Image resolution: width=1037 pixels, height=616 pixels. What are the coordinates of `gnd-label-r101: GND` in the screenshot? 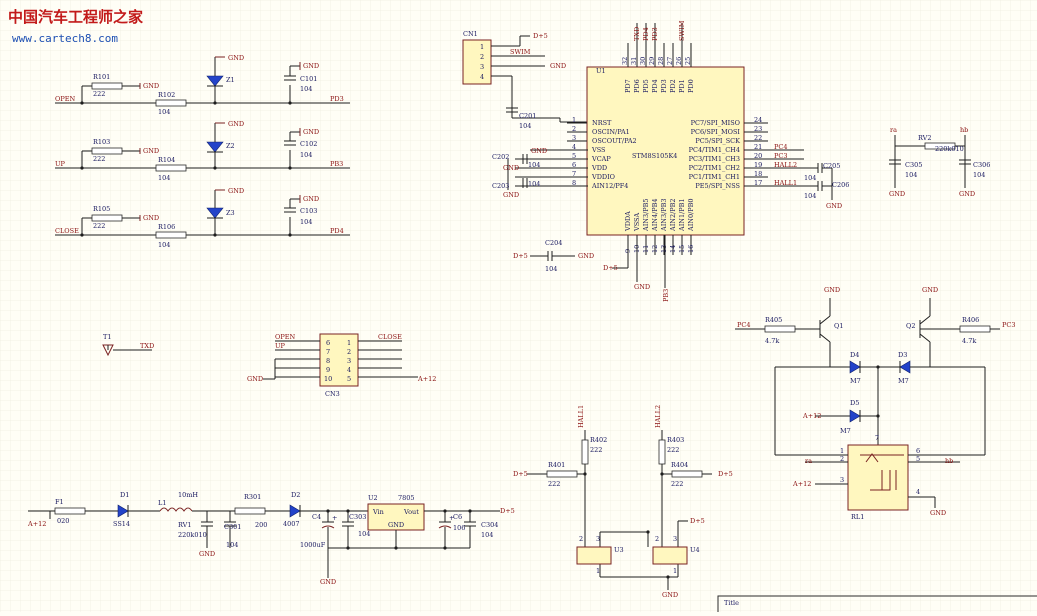 It's located at (151, 86).